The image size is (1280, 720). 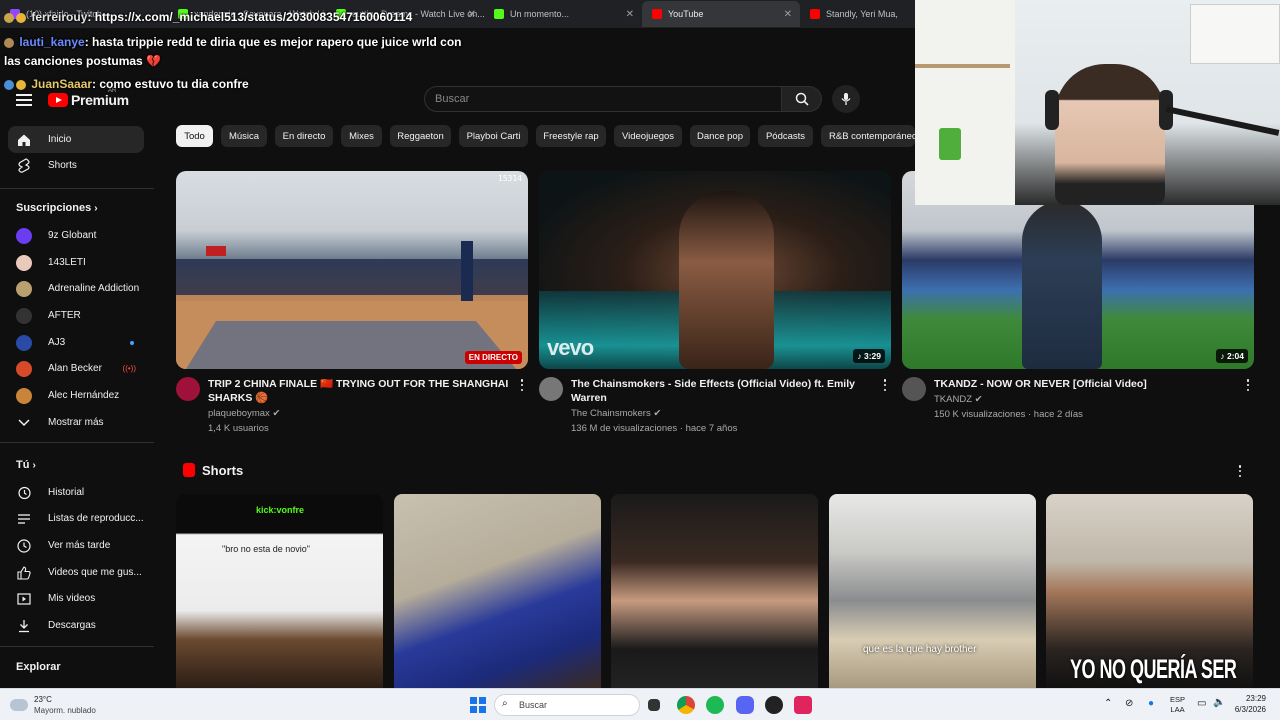 I want to click on chip-rnb: R&B contemporáneo, so click(x=869, y=136).